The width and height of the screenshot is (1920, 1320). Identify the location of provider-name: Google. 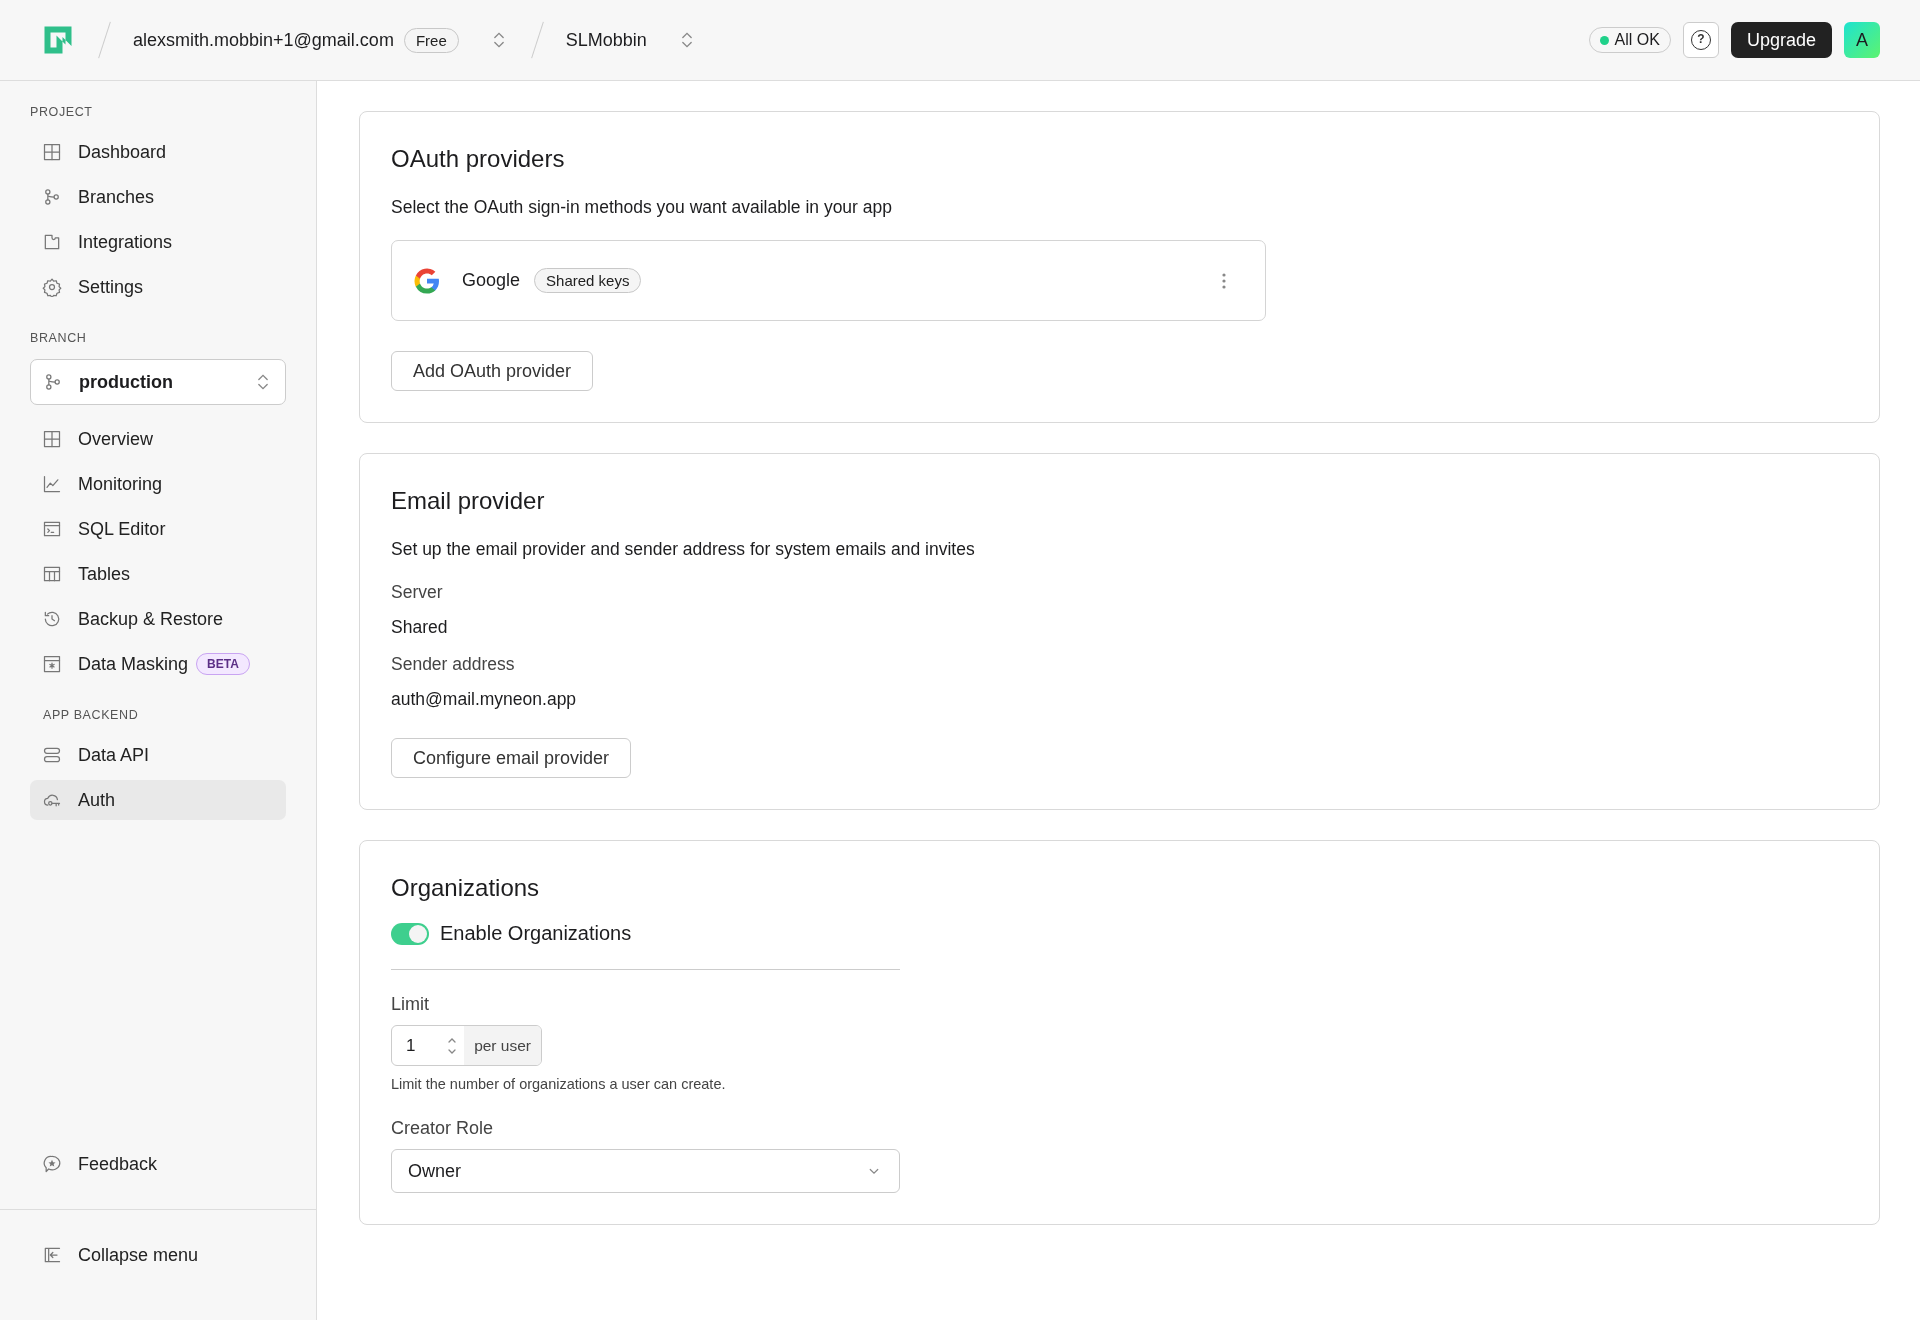
(491, 280).